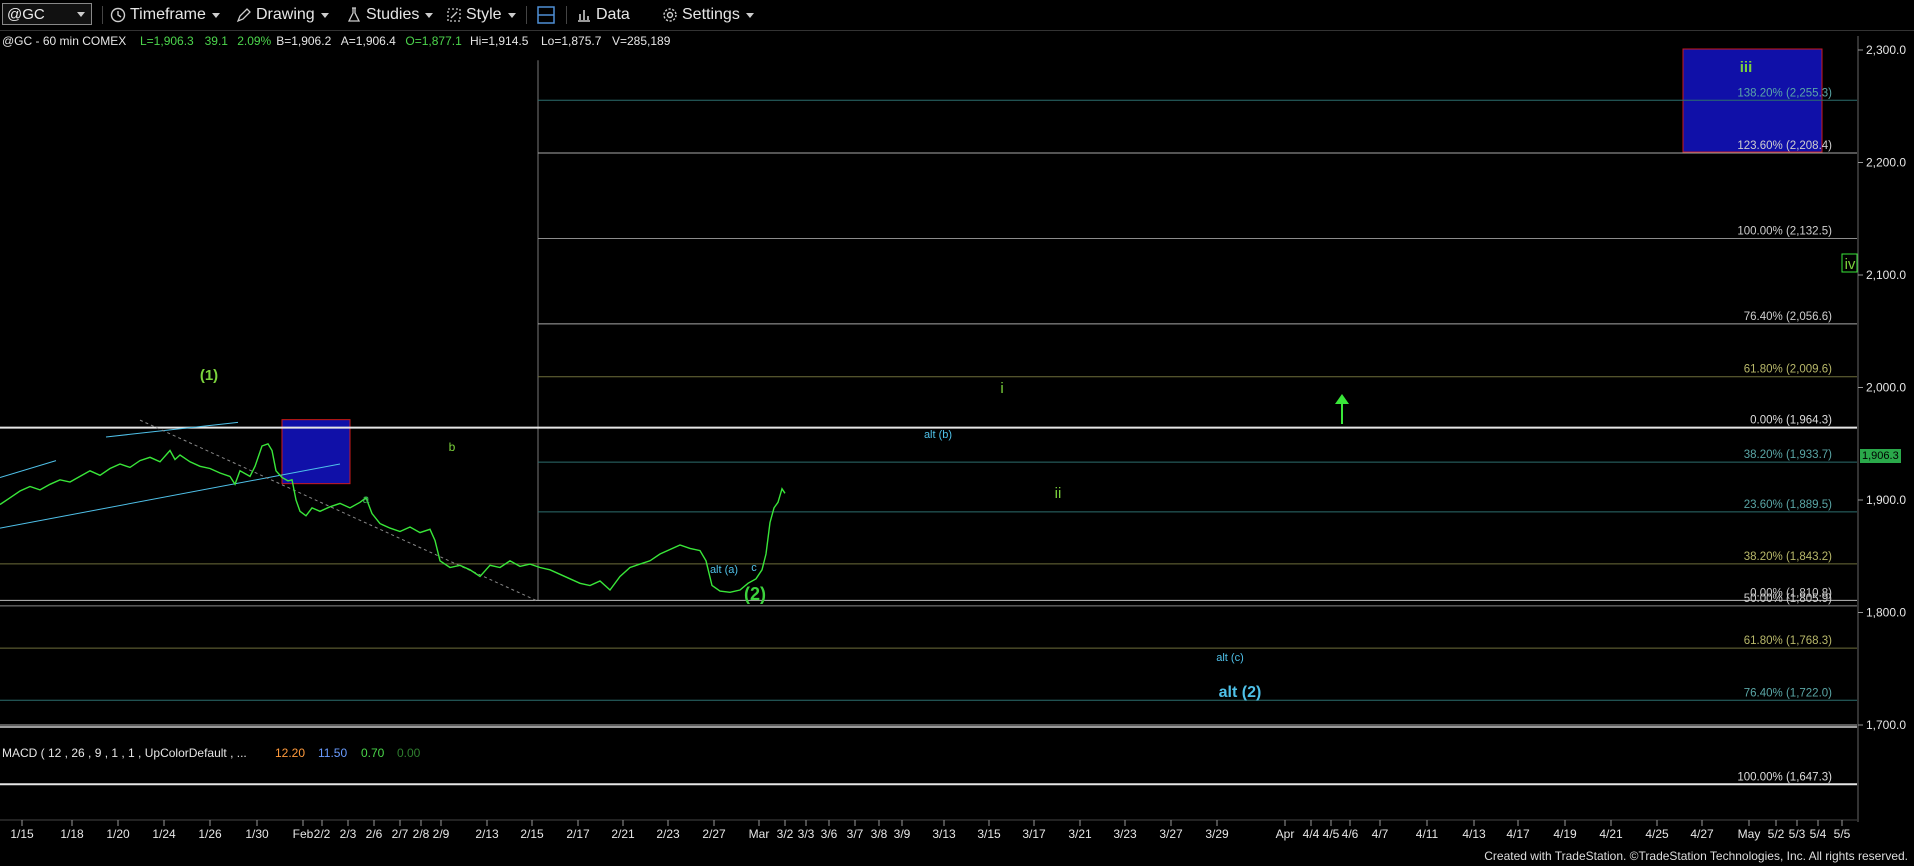 The height and width of the screenshot is (866, 1914). What do you see at coordinates (1125, 834) in the screenshot?
I see `x-tick-label: 3/23` at bounding box center [1125, 834].